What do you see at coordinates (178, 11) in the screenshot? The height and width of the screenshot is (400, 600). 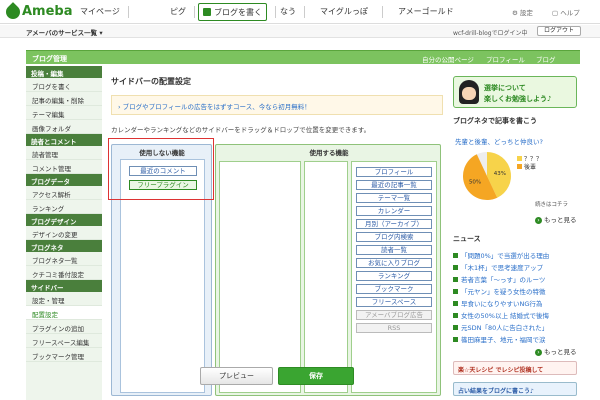 I see `nav-pigg: ピグ` at bounding box center [178, 11].